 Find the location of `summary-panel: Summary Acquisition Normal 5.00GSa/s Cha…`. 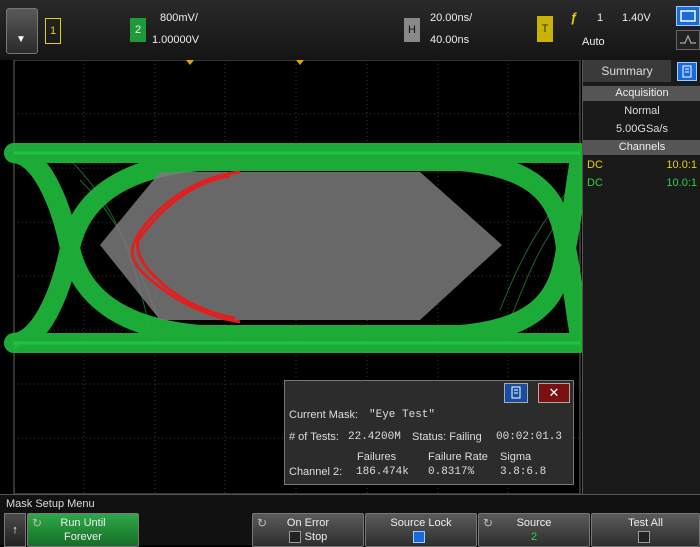

summary-panel: Summary Acquisition Normal 5.00GSa/s Cha… is located at coordinates (641, 277).